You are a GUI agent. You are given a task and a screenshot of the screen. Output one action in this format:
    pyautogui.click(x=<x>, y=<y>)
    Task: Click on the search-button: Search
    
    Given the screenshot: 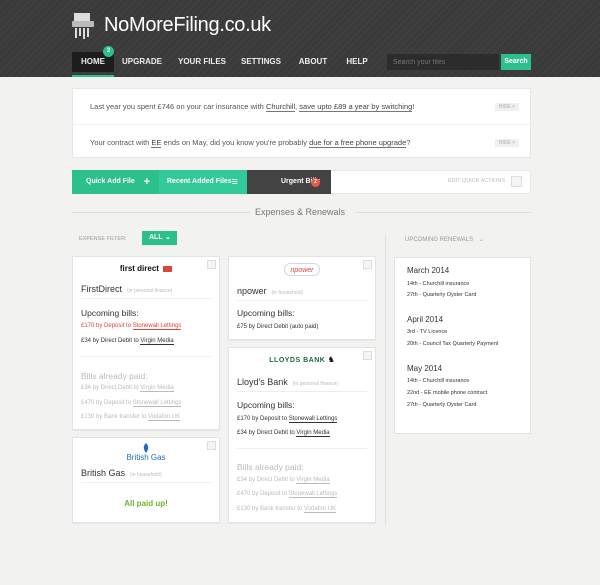 What is the action you would take?
    pyautogui.click(x=516, y=62)
    